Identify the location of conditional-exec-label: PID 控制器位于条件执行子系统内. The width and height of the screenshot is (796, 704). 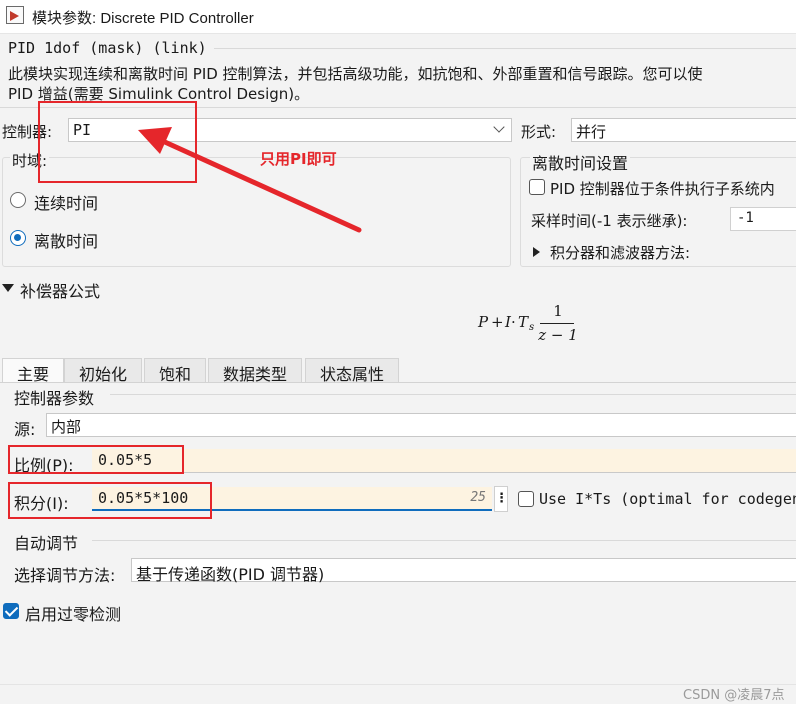
(662, 189).